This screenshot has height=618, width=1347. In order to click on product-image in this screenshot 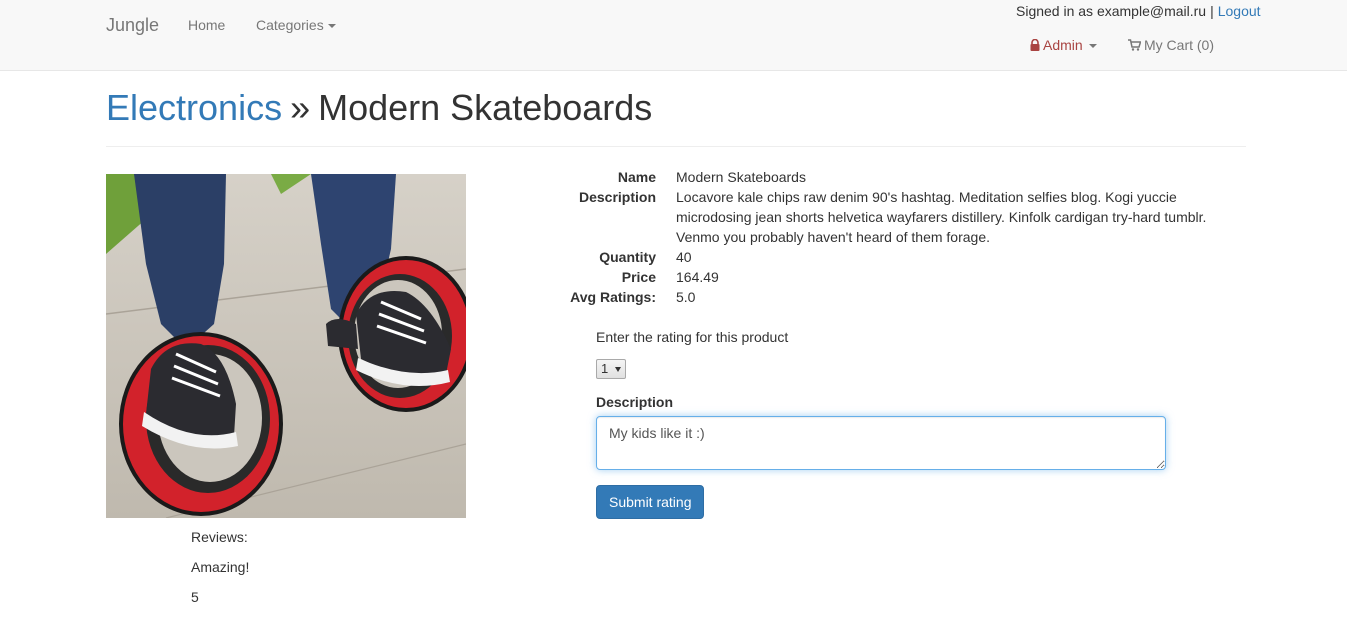, I will do `click(286, 346)`.